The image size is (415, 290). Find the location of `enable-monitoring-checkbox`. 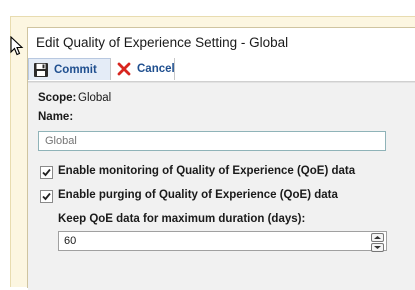

enable-monitoring-checkbox is located at coordinates (46, 172).